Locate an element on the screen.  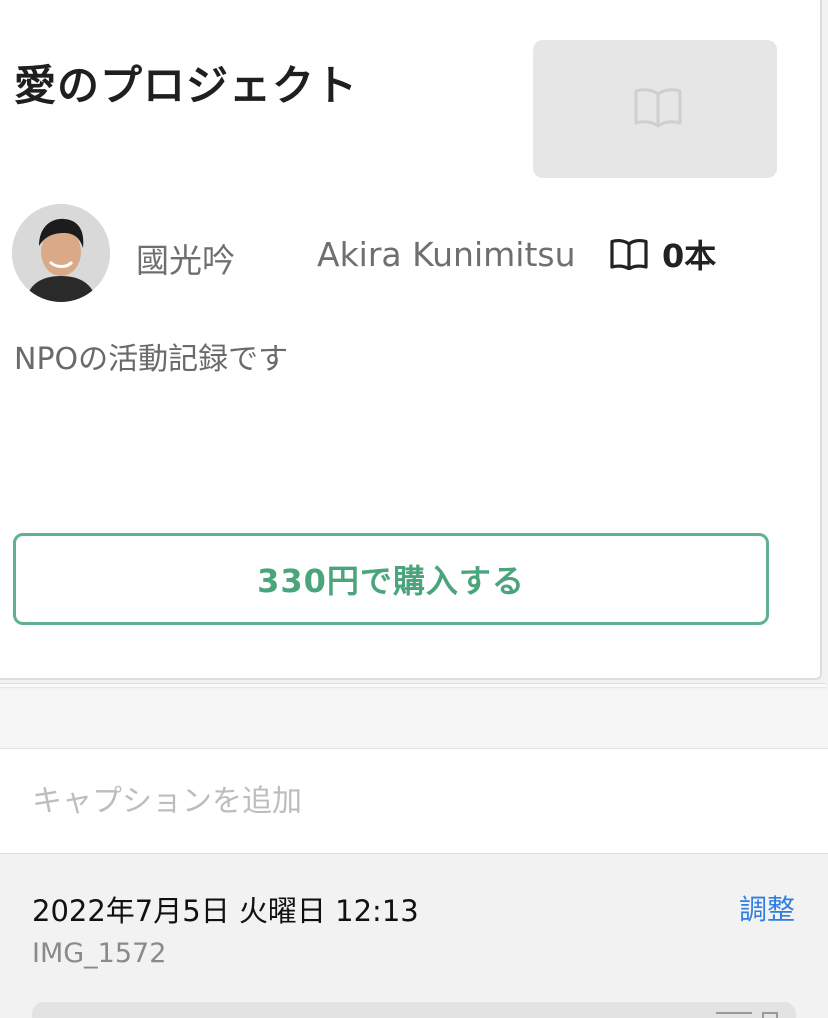
camera-info-strip is located at coordinates (414, 1010).